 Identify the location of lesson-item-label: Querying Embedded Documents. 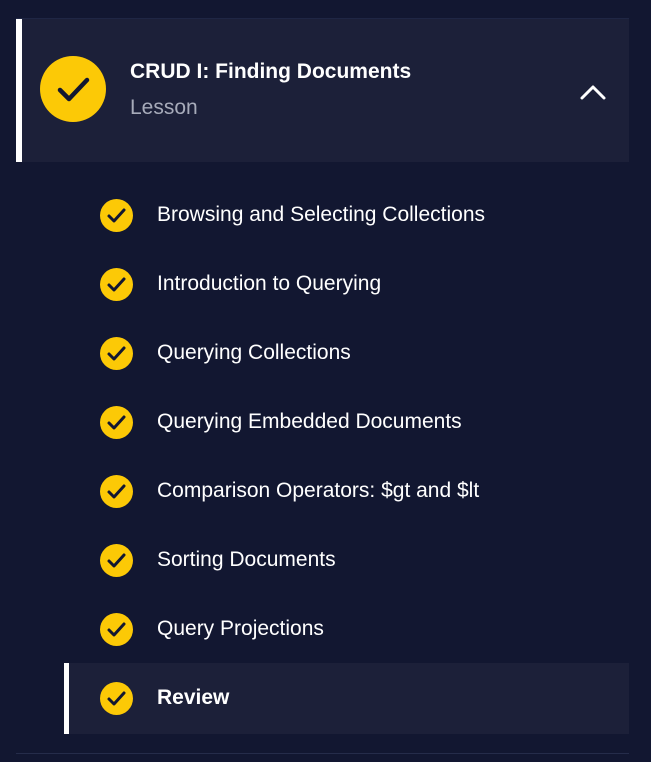
(309, 421).